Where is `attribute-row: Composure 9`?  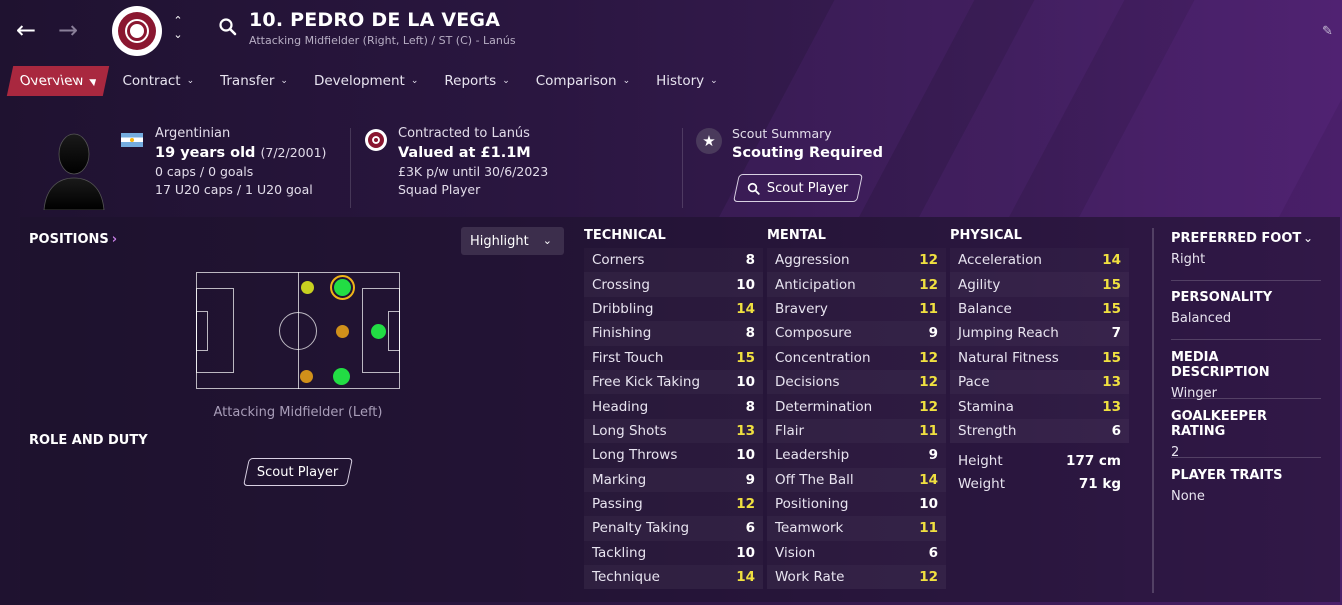 attribute-row: Composure 9 is located at coordinates (856, 333).